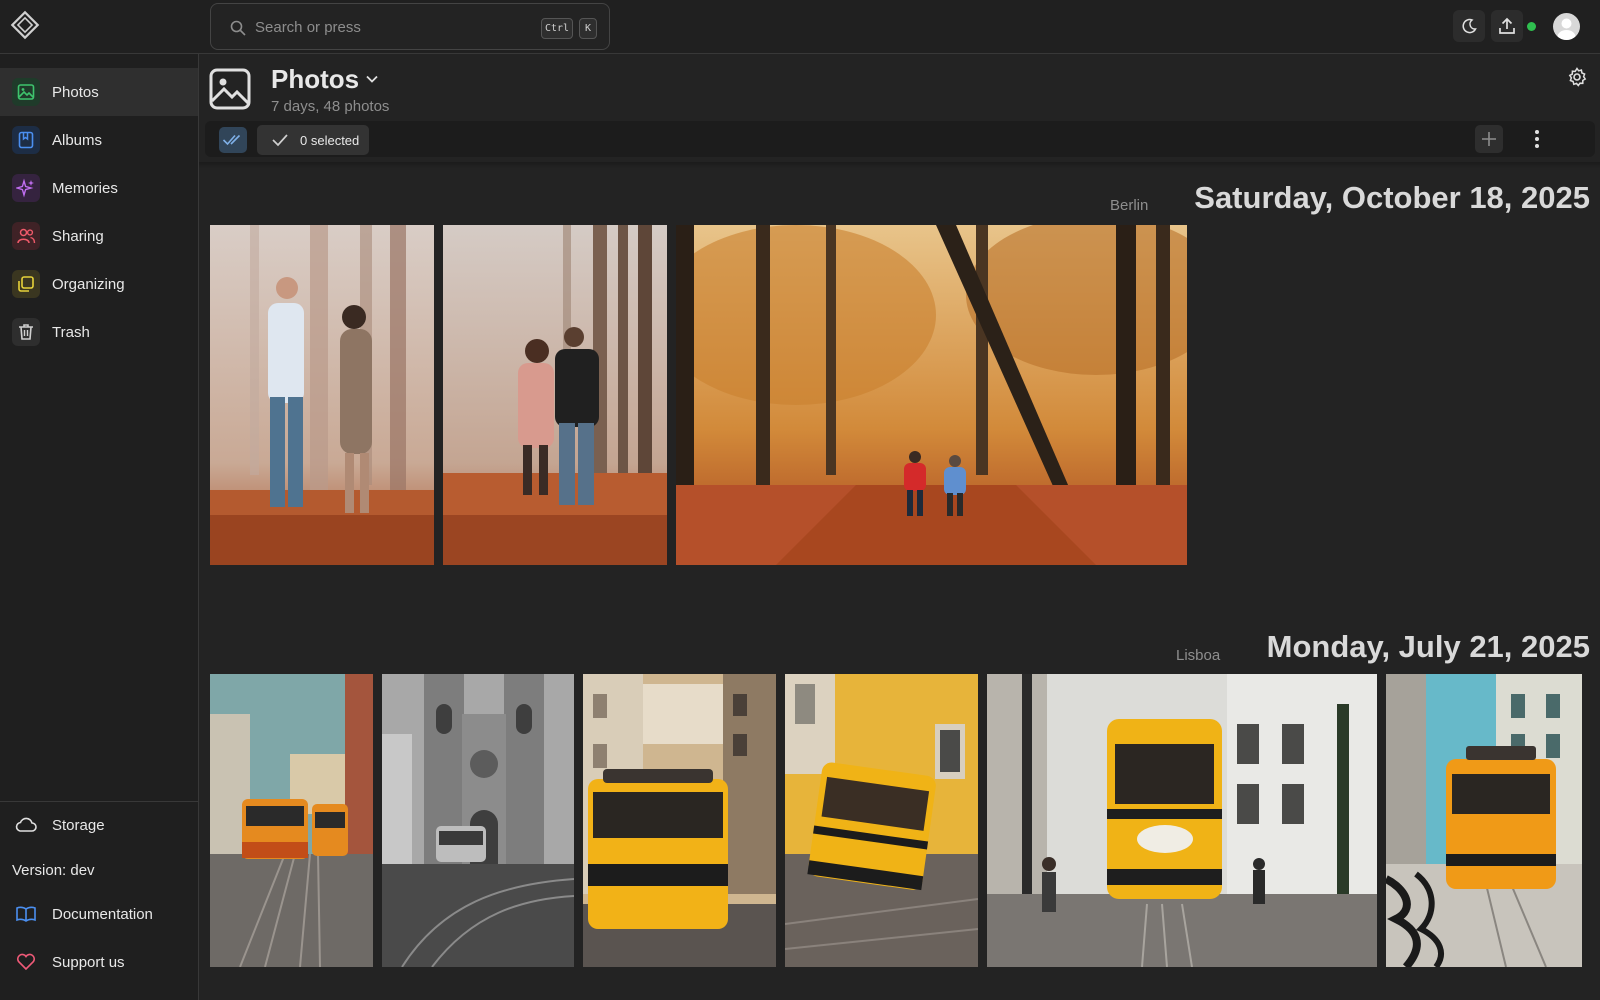 This screenshot has height=1000, width=1600. I want to click on upload-icon, so click(1507, 25).